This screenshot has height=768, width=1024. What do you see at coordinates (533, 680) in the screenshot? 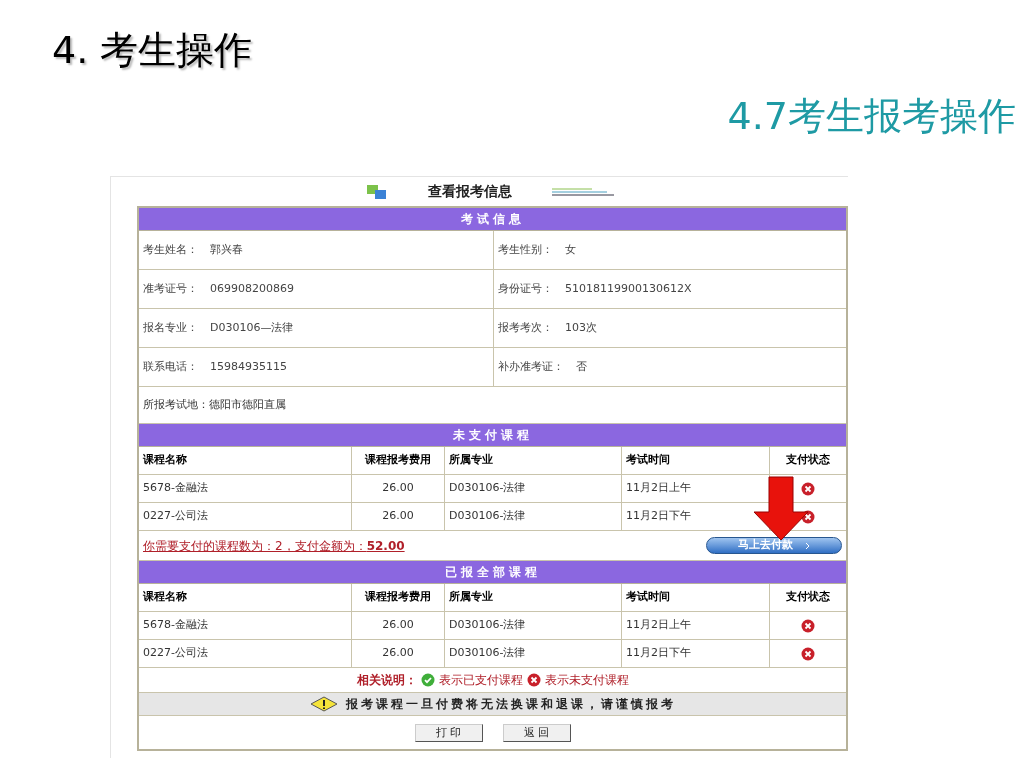
I see `cross-icon` at bounding box center [533, 680].